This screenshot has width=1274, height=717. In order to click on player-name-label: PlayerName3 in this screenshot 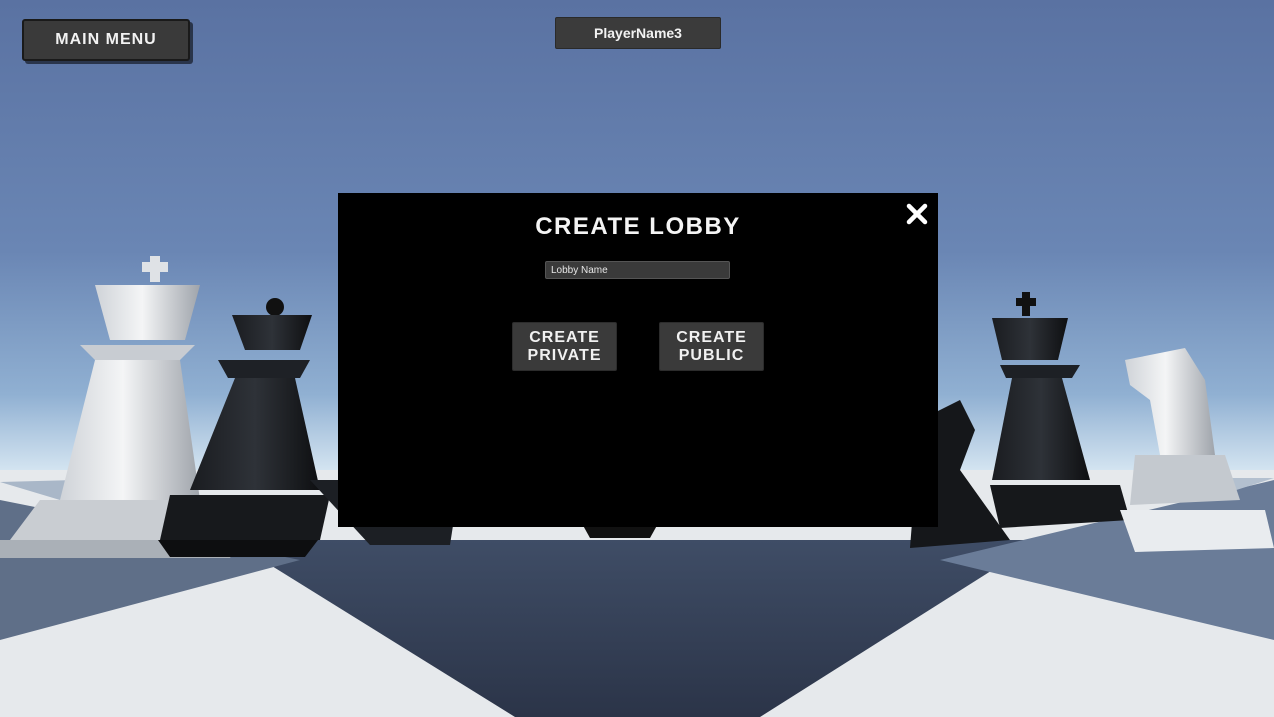, I will do `click(638, 33)`.